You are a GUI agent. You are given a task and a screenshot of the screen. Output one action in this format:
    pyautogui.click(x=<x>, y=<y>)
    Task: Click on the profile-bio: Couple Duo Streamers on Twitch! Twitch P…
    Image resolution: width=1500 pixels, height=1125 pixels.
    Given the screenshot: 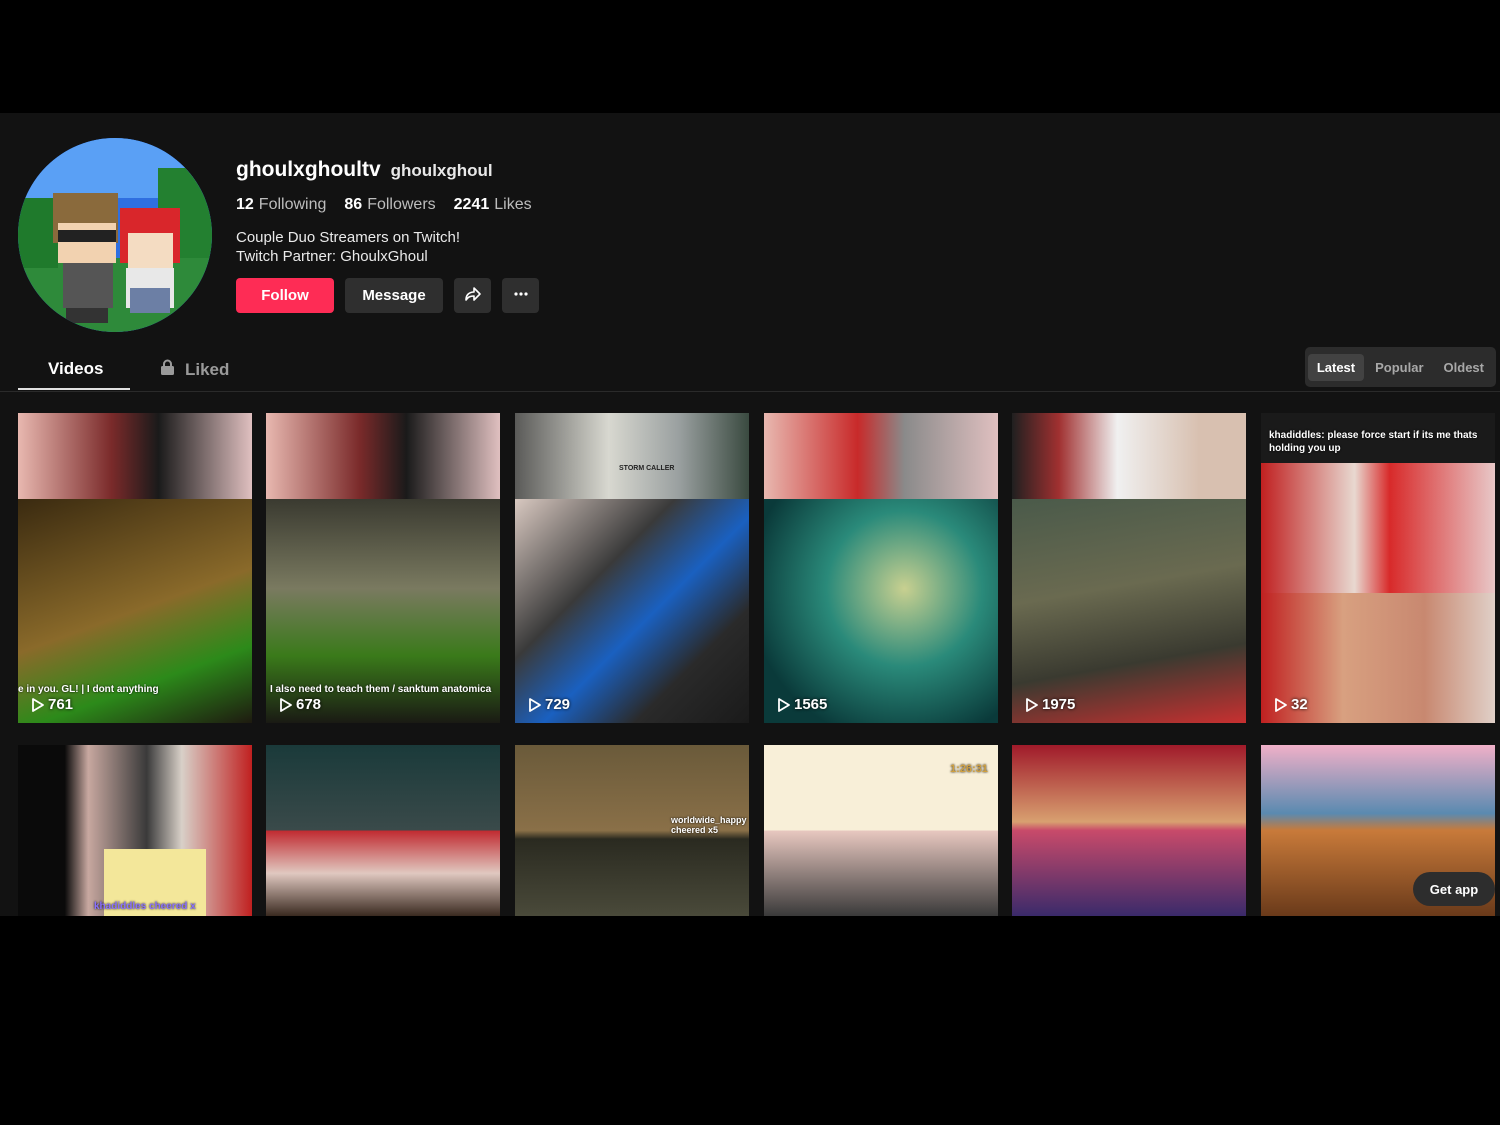 What is the action you would take?
    pyautogui.click(x=348, y=247)
    